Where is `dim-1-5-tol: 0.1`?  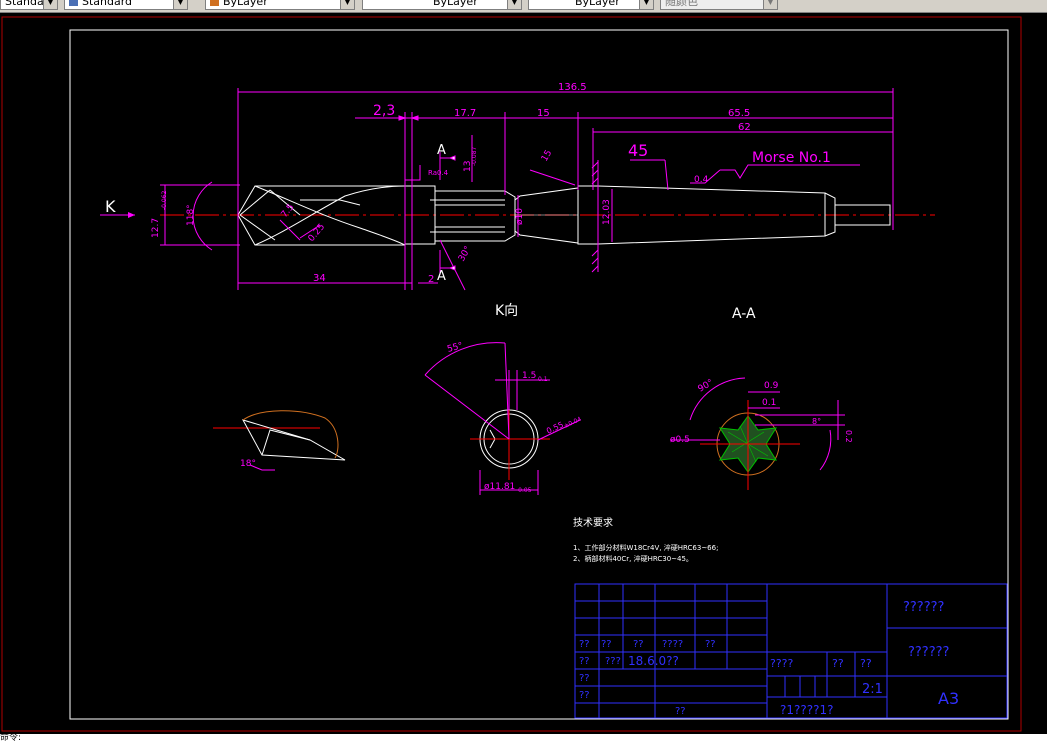
dim-1-5-tol: 0.1 is located at coordinates (543, 379).